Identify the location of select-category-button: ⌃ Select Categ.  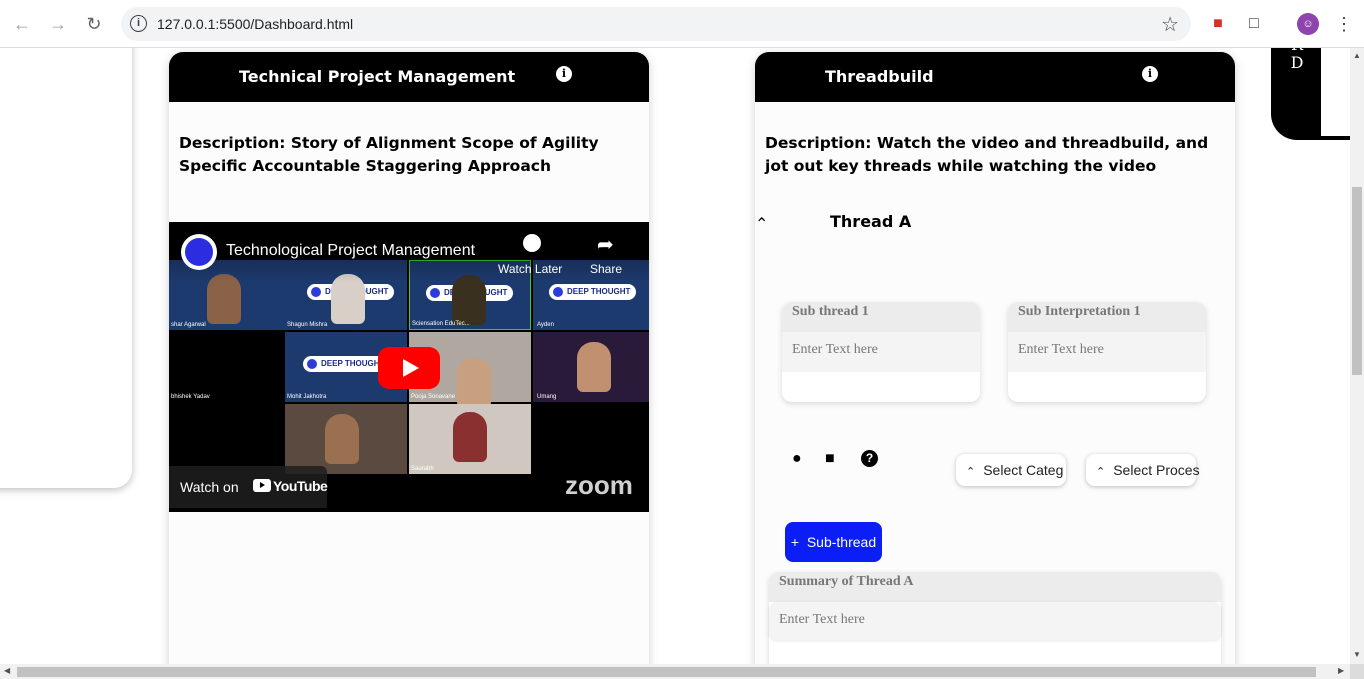
(1011, 470).